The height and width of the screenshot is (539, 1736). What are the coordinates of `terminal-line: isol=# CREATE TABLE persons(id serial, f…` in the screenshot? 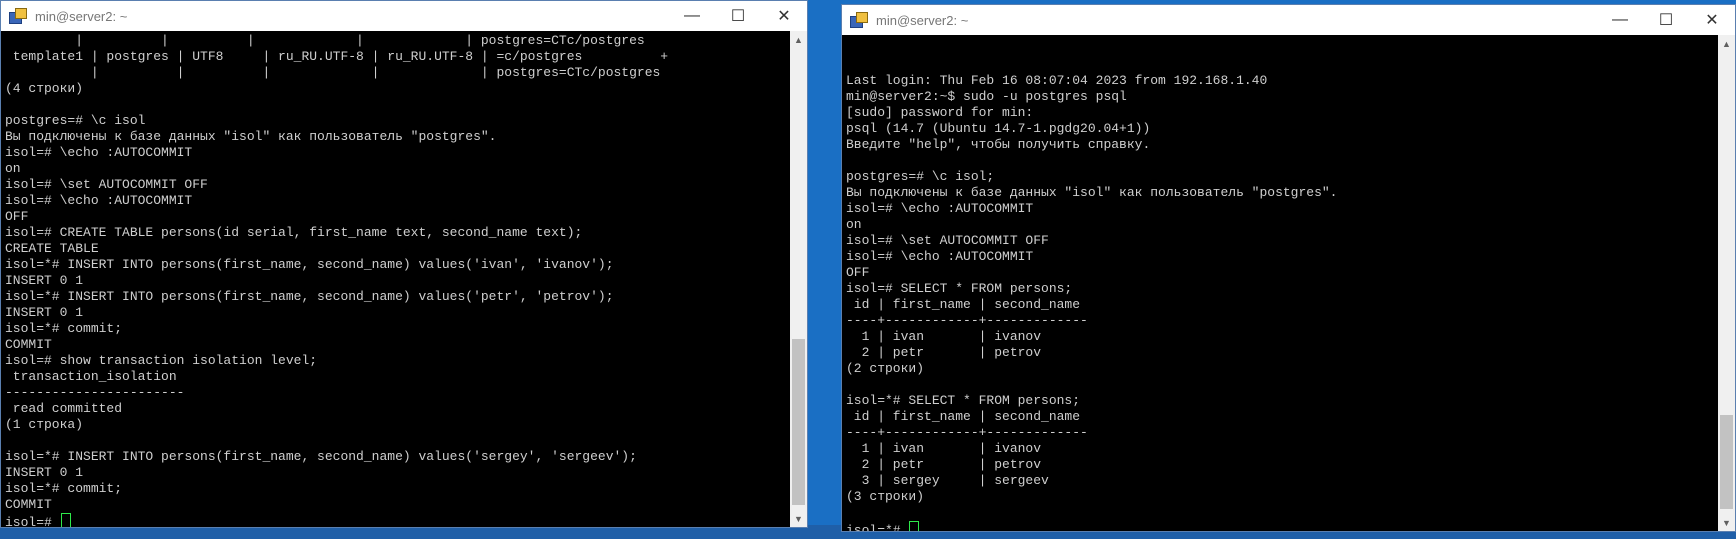 It's located at (294, 232).